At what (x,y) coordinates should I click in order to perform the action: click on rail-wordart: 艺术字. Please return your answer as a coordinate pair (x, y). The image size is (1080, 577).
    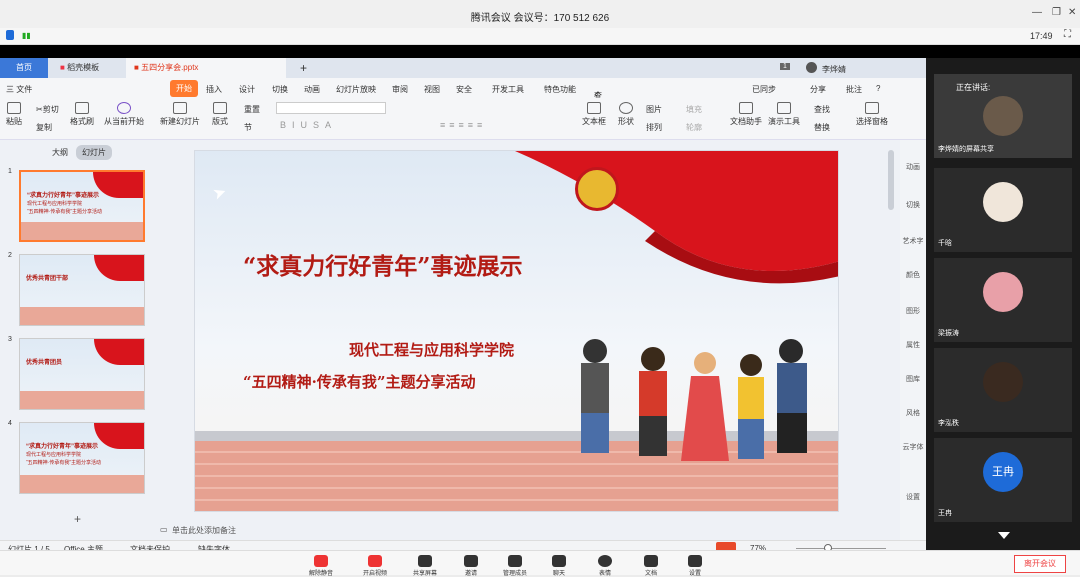
    Looking at the image, I should click on (913, 241).